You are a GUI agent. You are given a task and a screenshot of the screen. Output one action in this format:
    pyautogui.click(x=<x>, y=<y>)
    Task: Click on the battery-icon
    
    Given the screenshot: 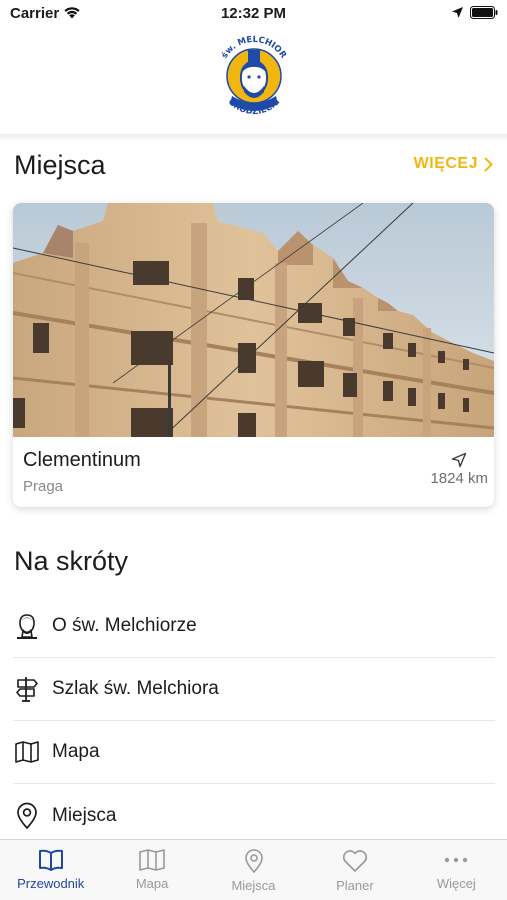 What is the action you would take?
    pyautogui.click(x=484, y=12)
    